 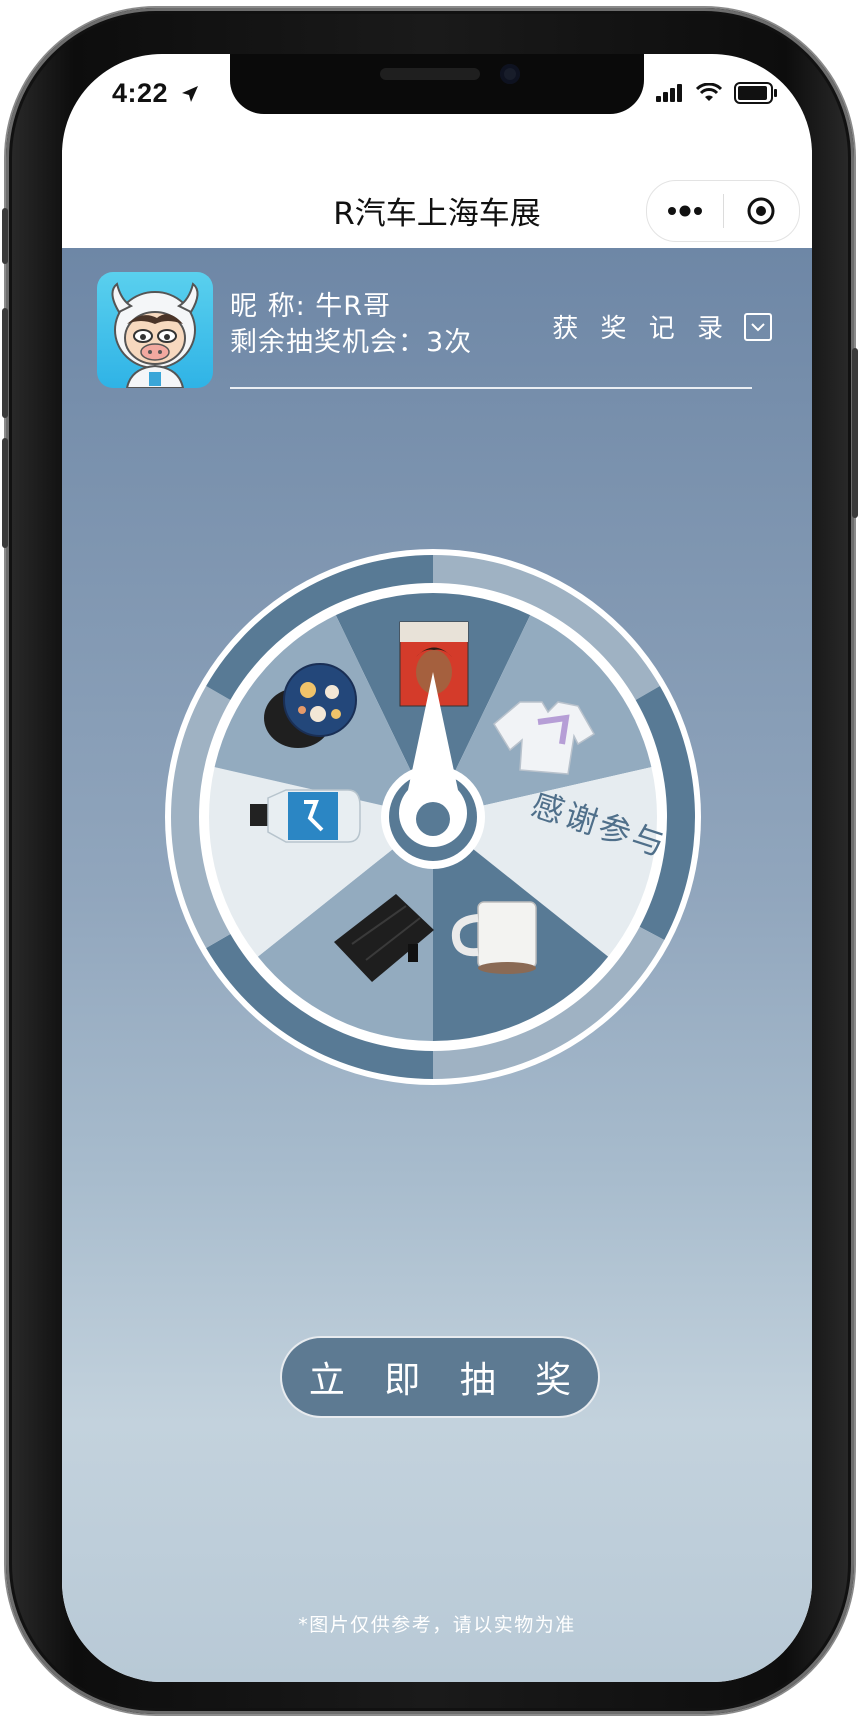 I want to click on power-button, so click(x=855, y=433).